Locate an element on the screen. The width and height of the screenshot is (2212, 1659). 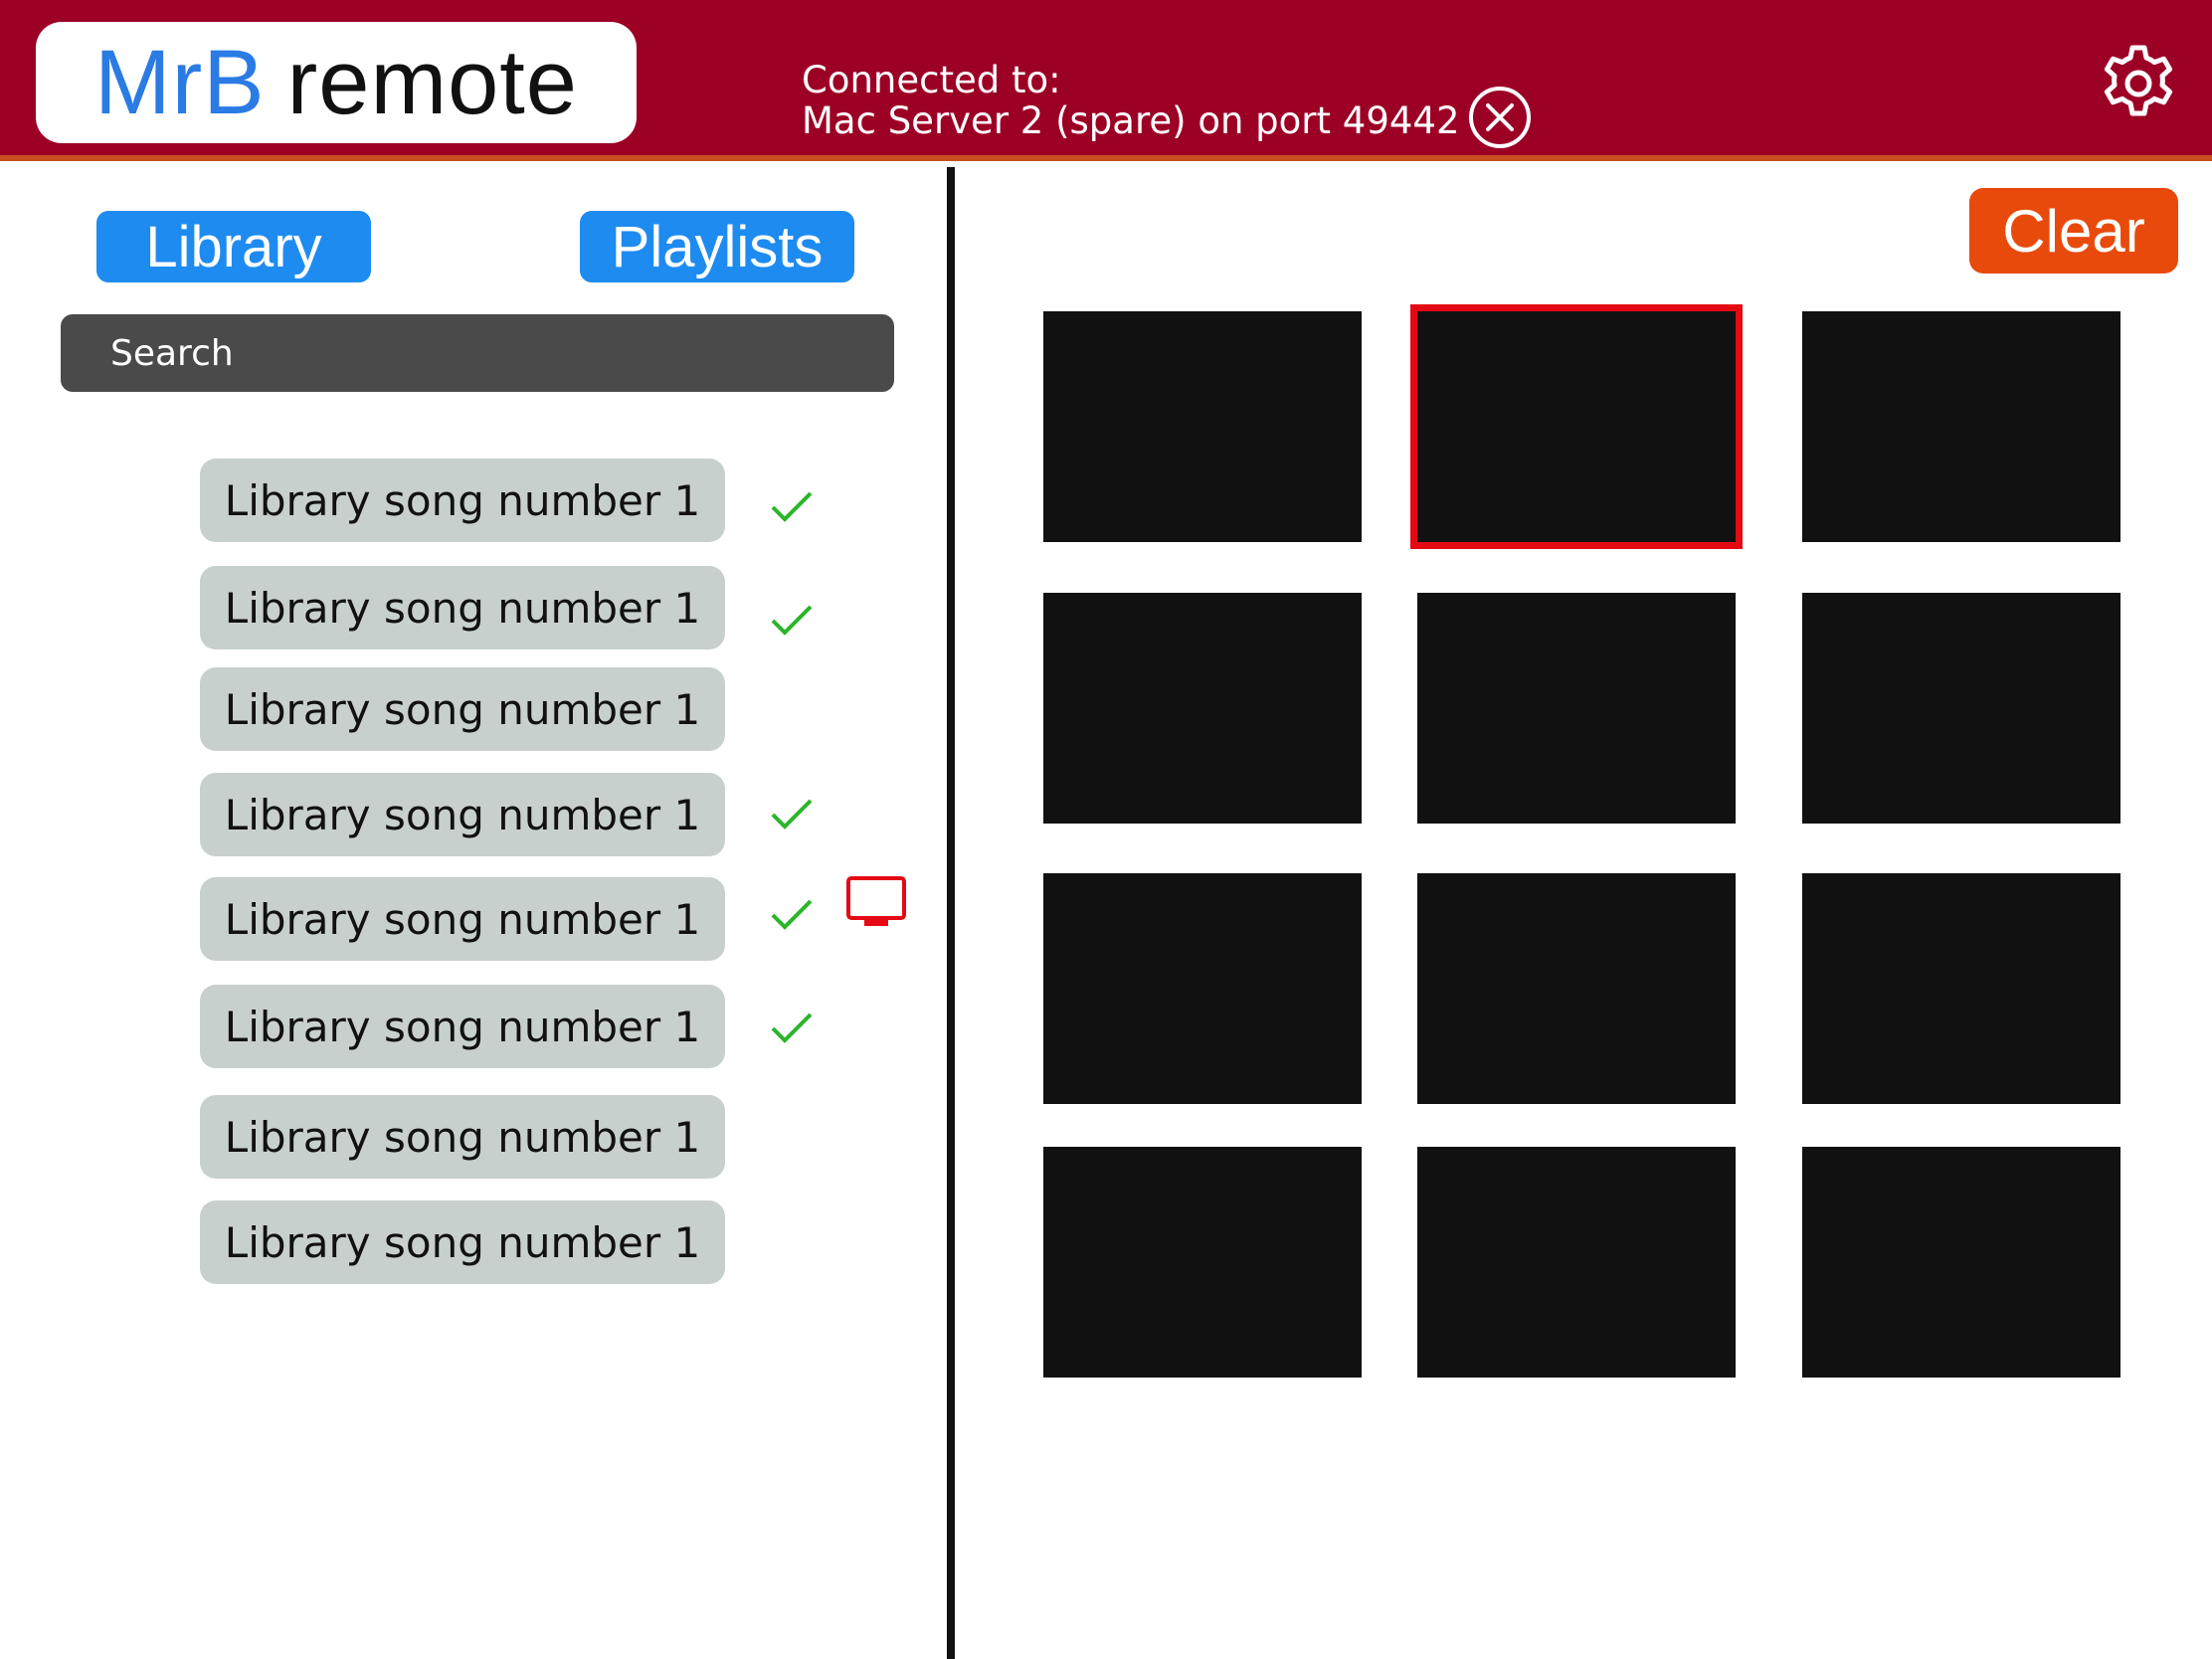
song-item-5: Library song number 1 is located at coordinates (462, 919).